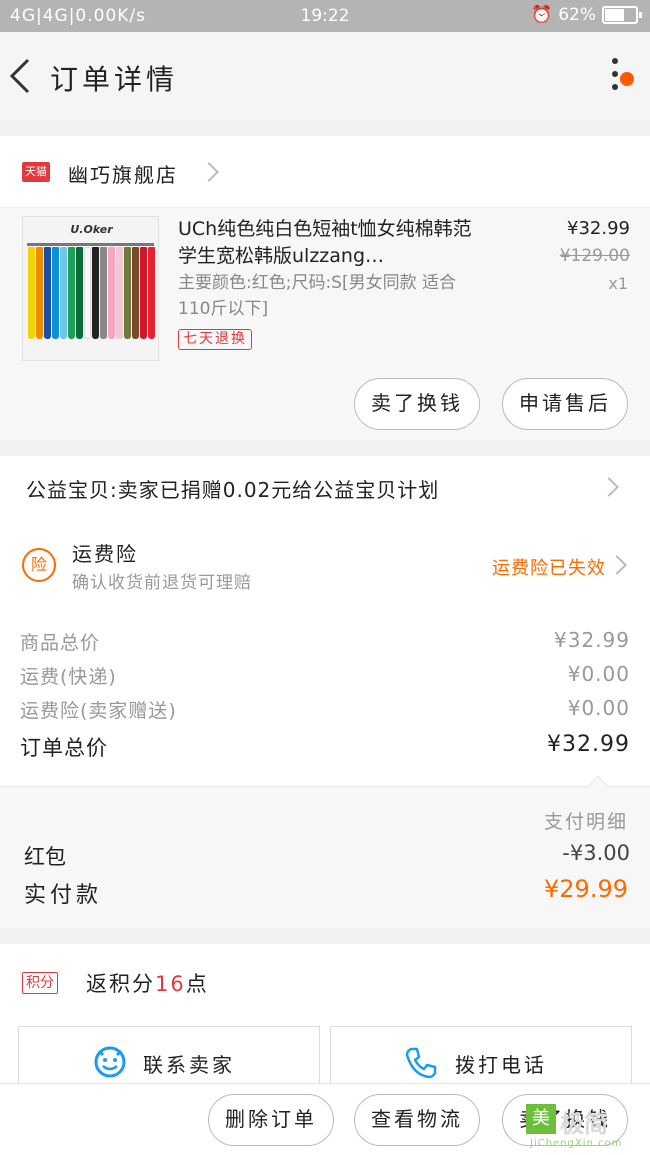 This screenshot has height=1155, width=650. What do you see at coordinates (417, 1120) in the screenshot?
I see `view-logistics-button: 查看物流` at bounding box center [417, 1120].